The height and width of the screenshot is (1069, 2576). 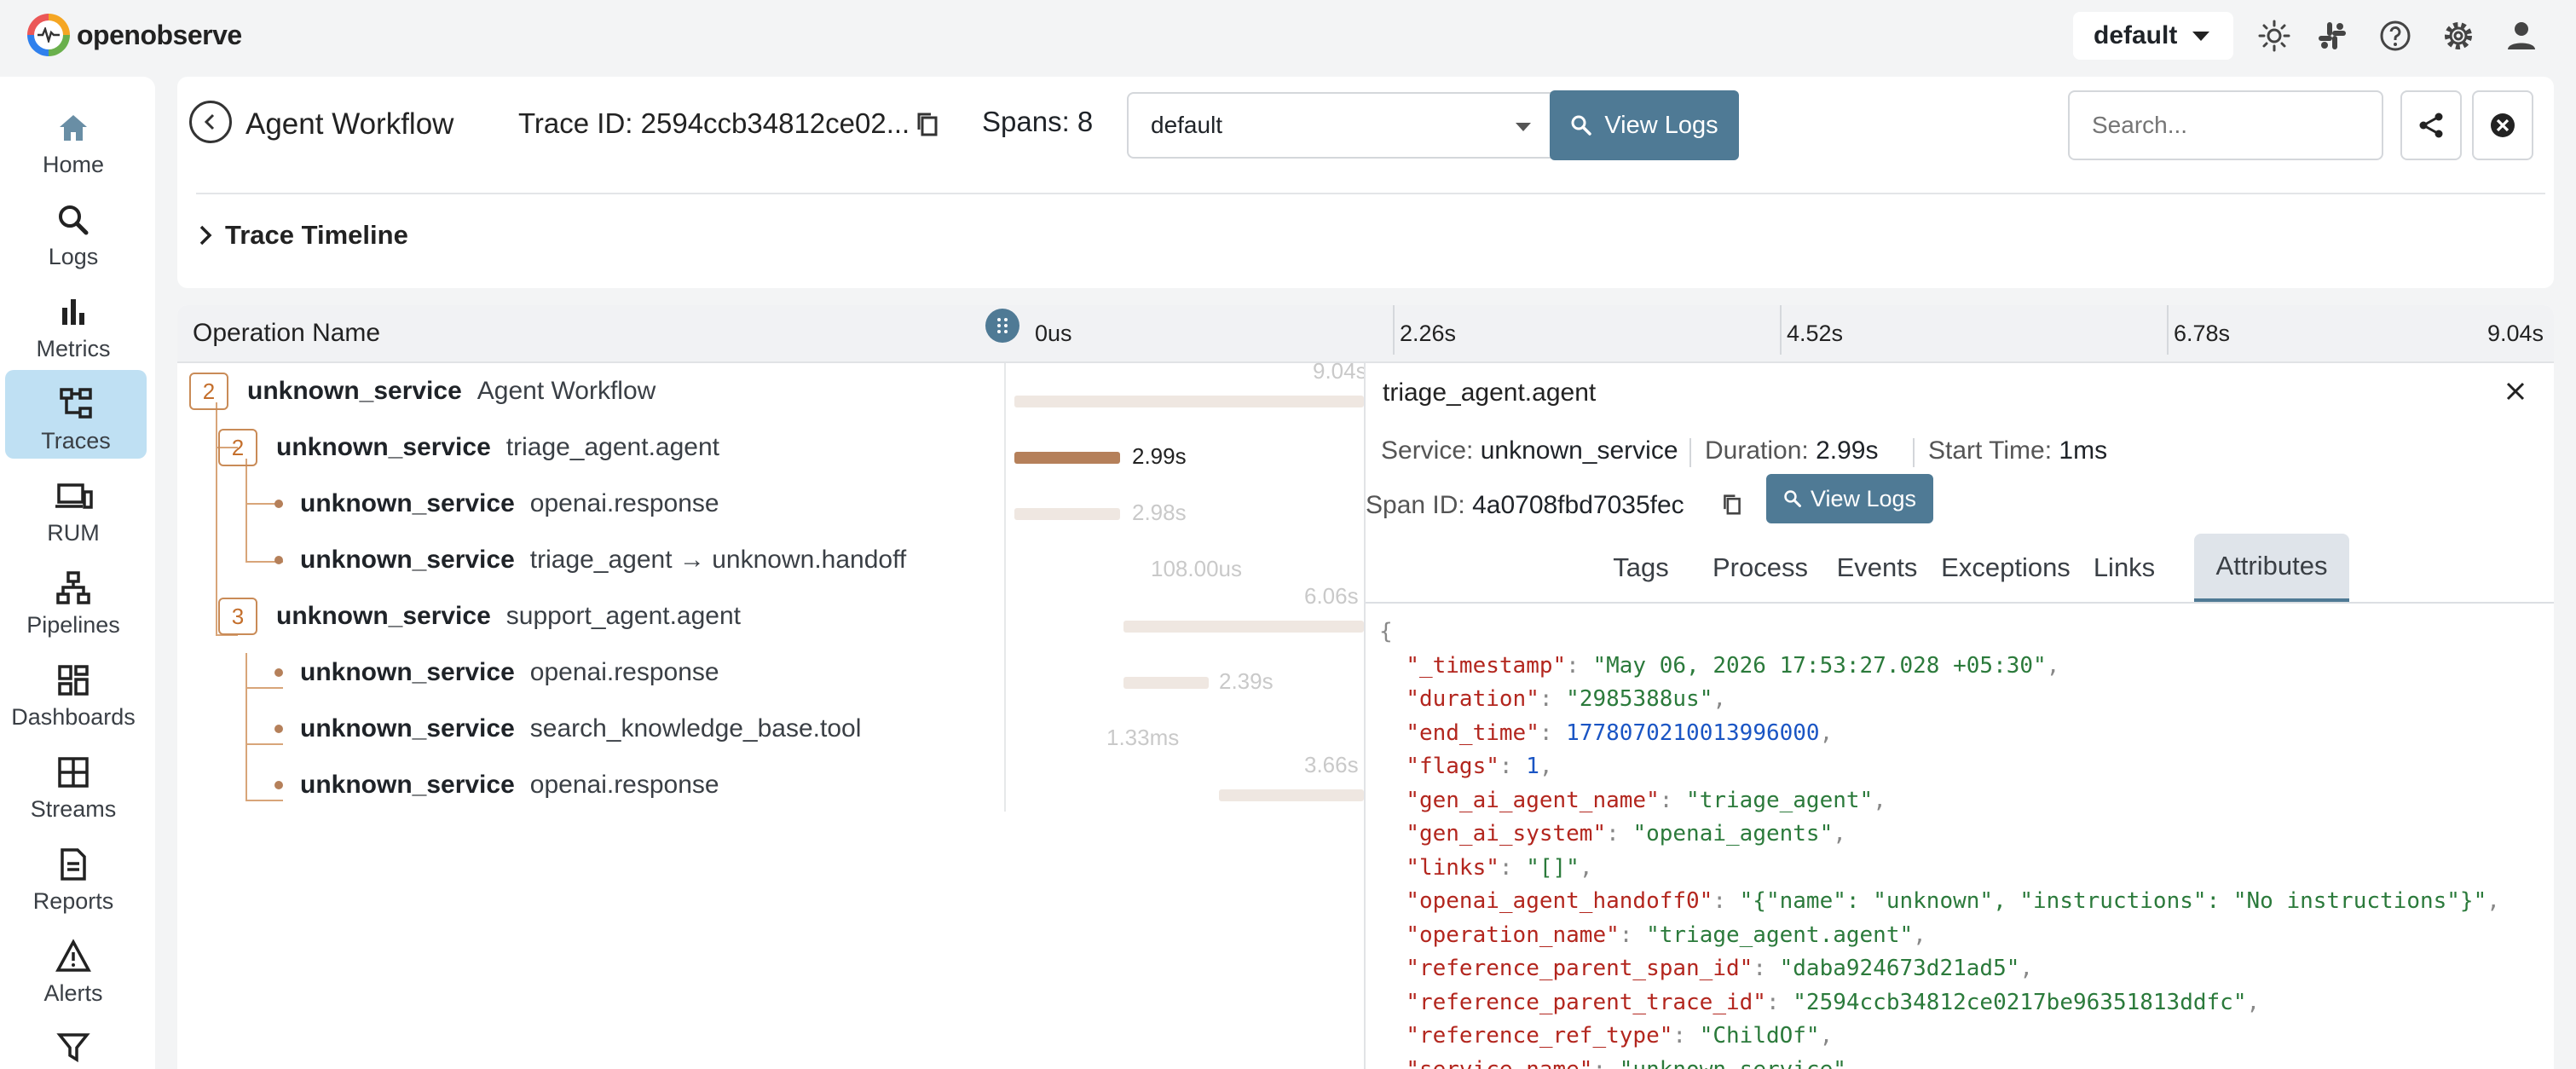 What do you see at coordinates (566, 391) in the screenshot?
I see `span-operation: Agent Workflow` at bounding box center [566, 391].